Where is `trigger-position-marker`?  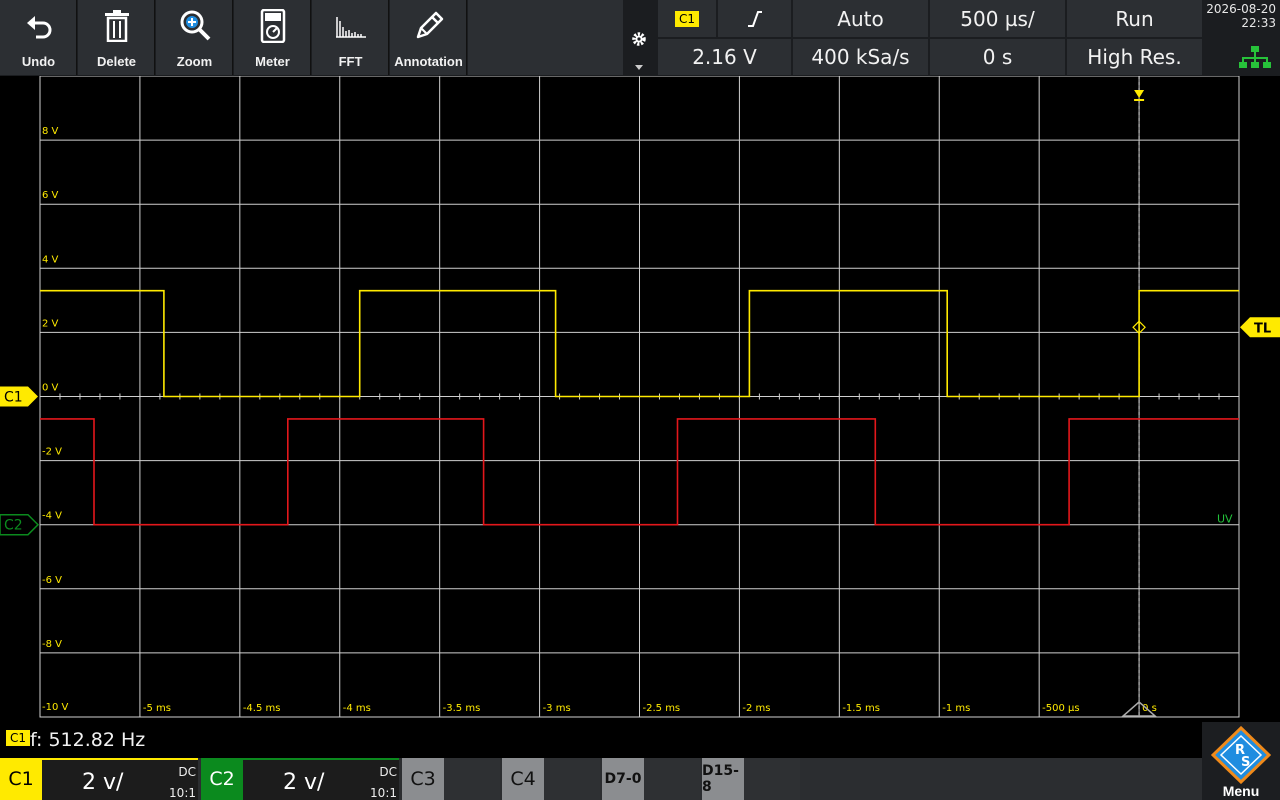 trigger-position-marker is located at coordinates (1139, 94).